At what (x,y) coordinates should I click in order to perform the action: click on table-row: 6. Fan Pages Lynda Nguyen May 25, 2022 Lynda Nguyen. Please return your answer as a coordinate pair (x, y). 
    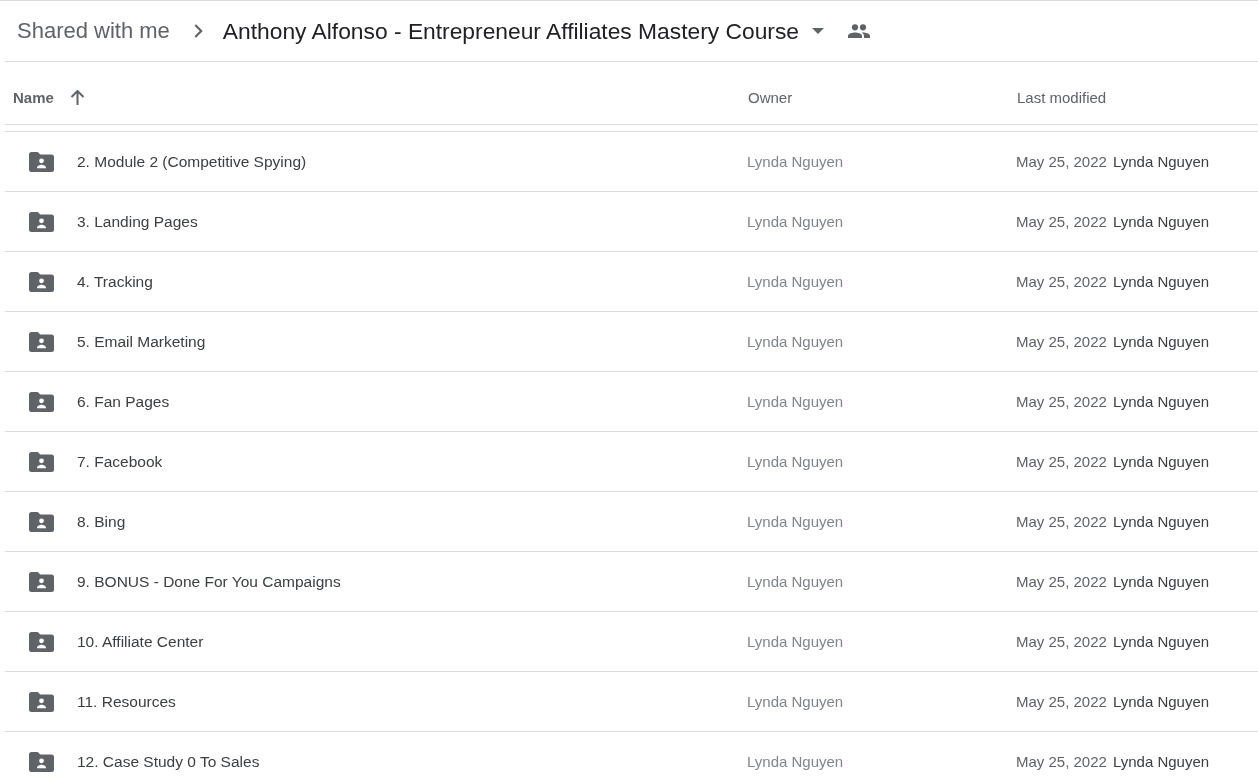
    Looking at the image, I should click on (631, 402).